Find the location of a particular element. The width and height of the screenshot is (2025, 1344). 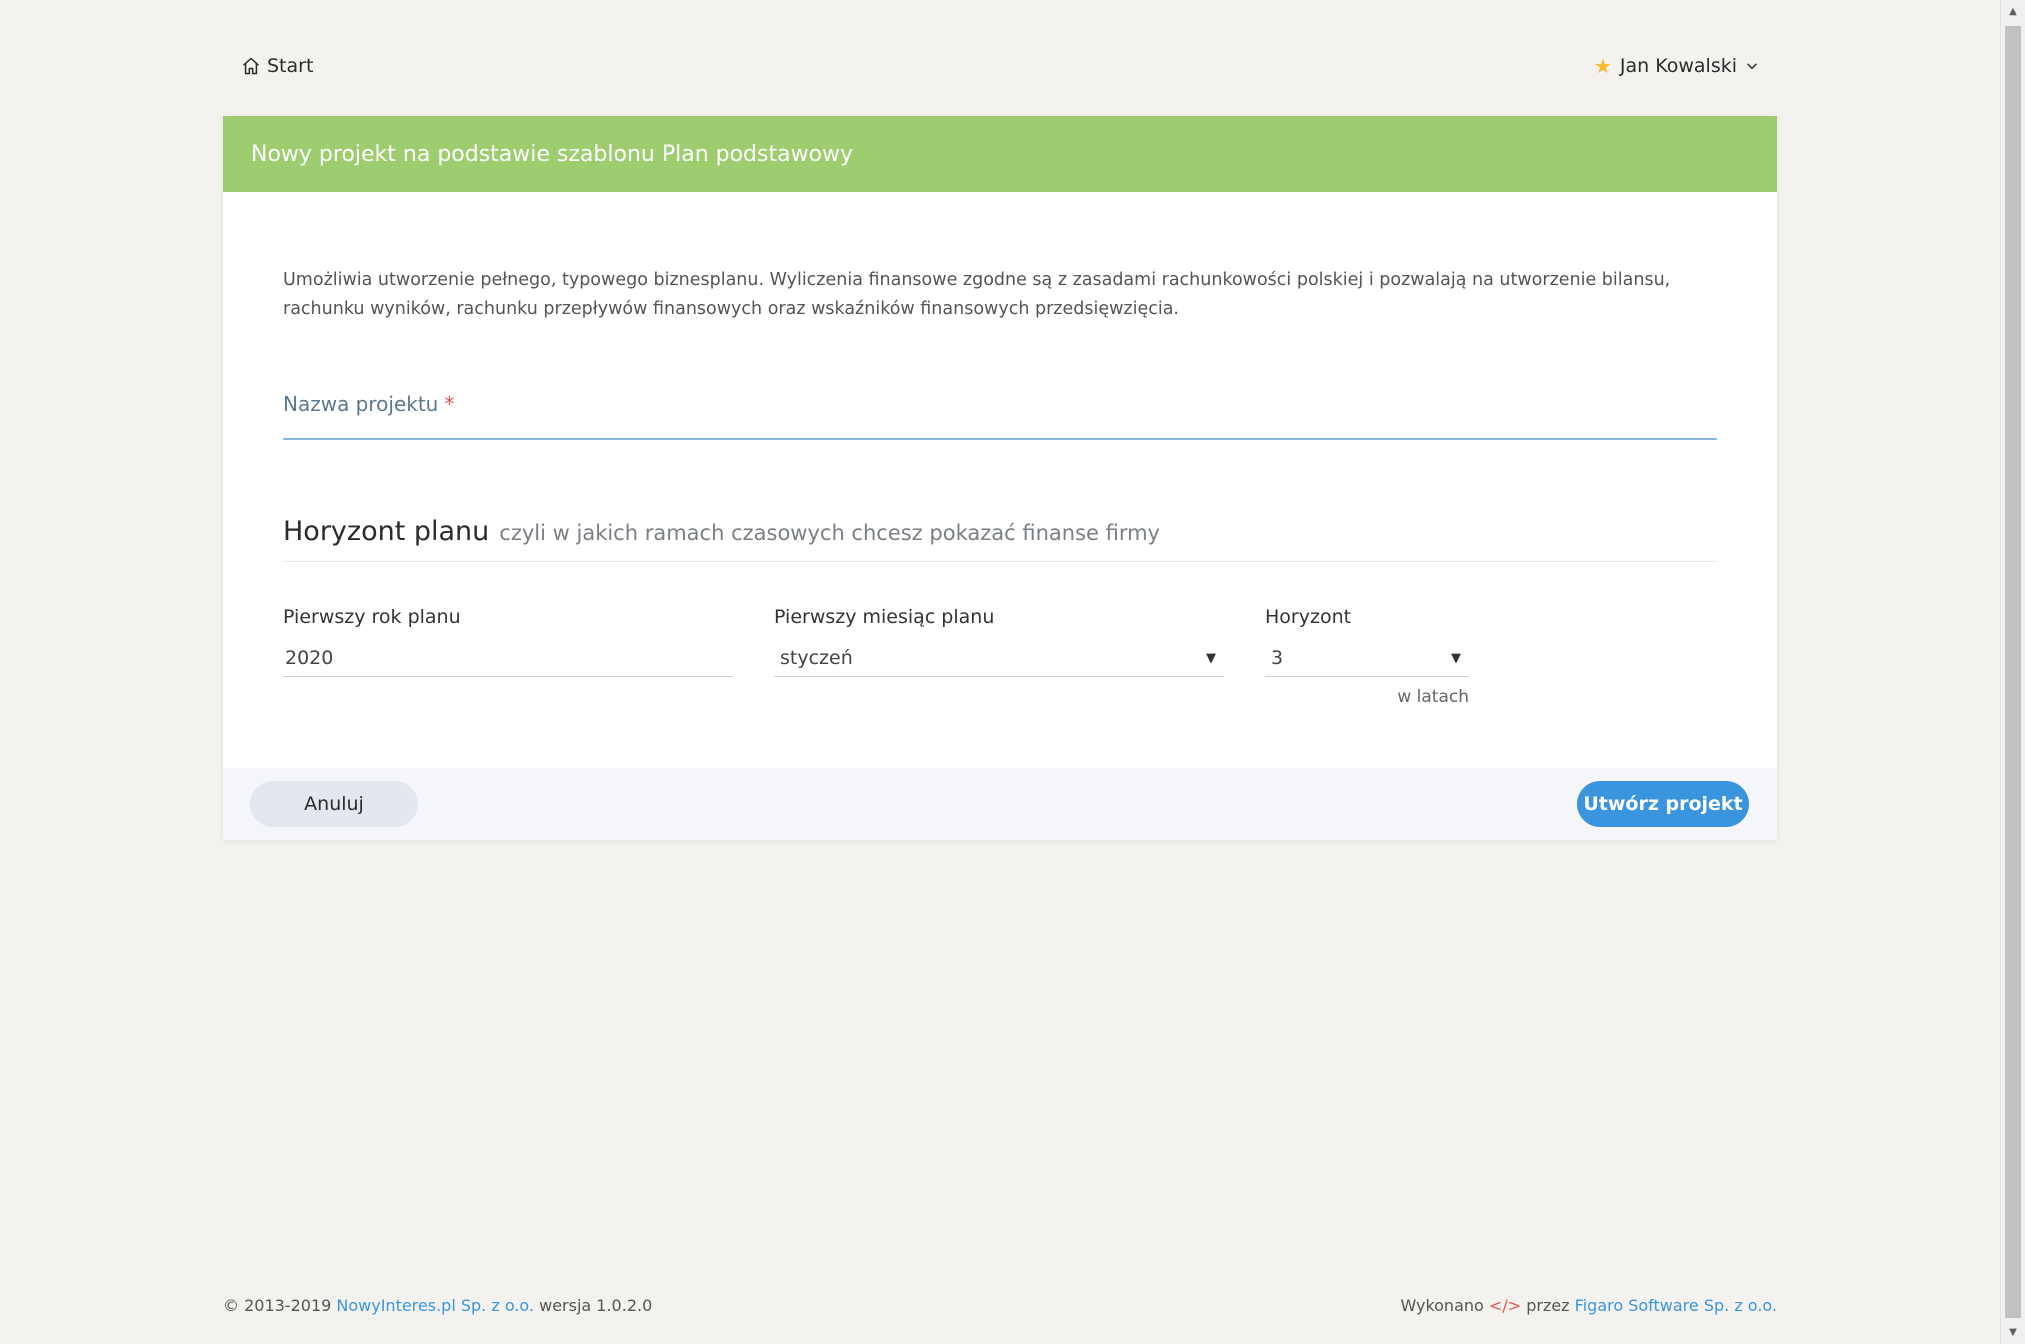

user-menu: ★ Jan Kowalski is located at coordinates (1676, 66).